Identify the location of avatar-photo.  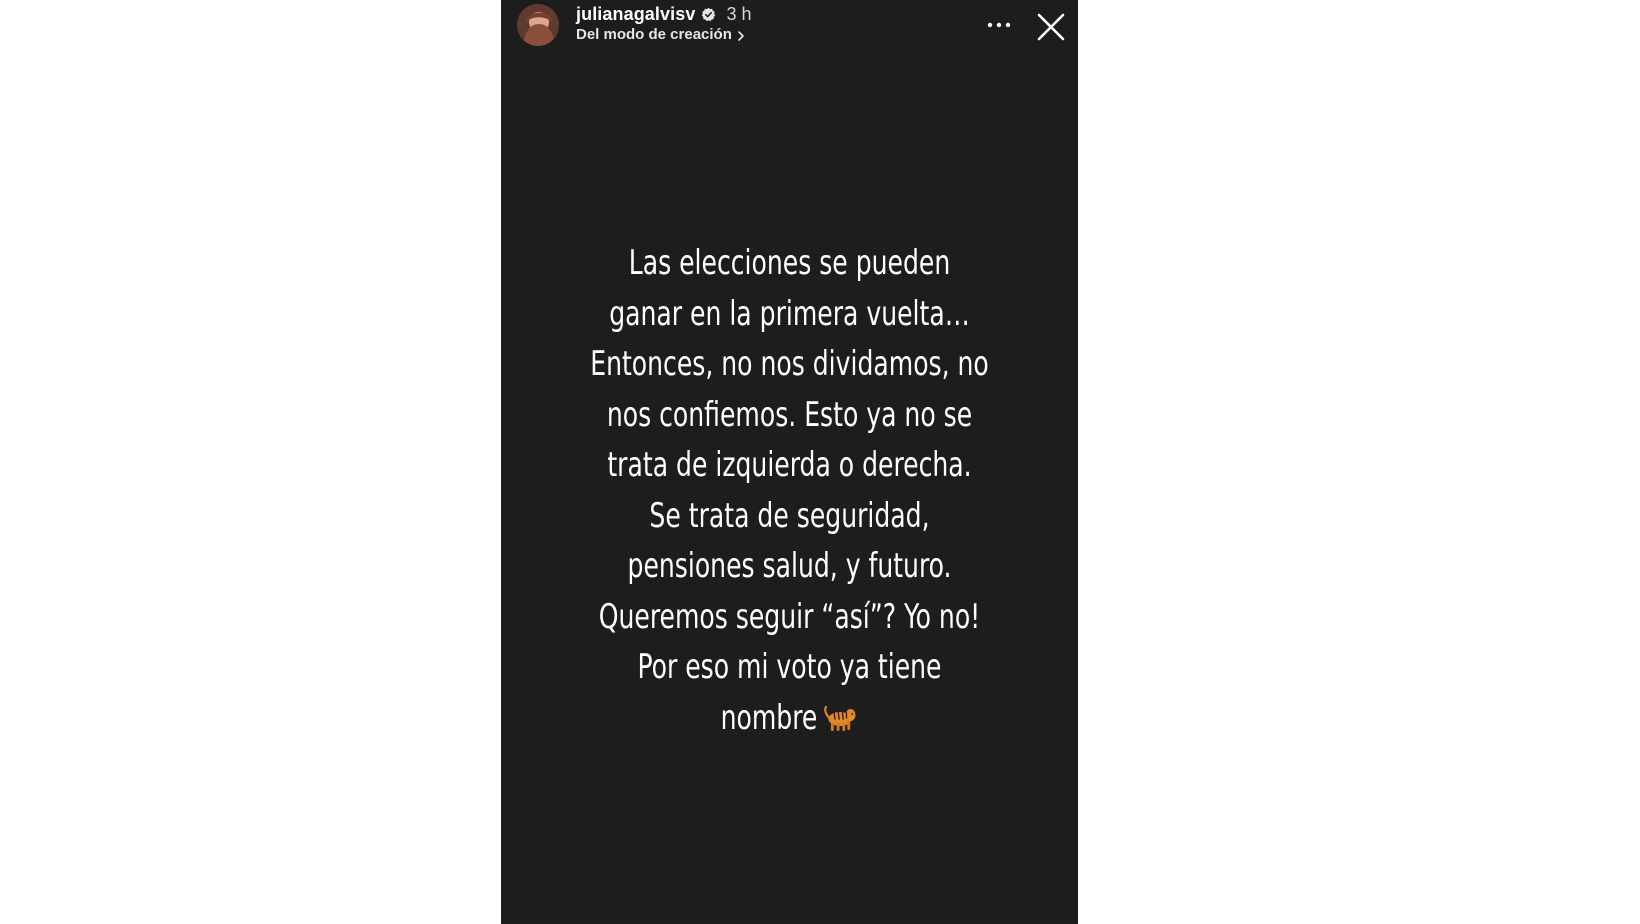
(538, 25).